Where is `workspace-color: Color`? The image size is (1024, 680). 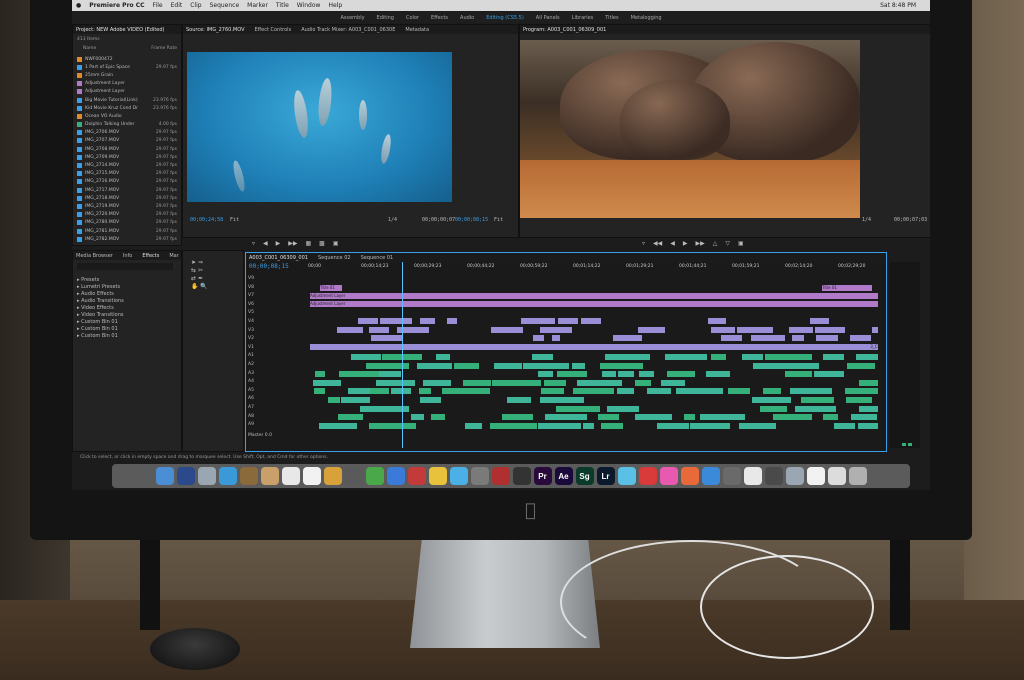 workspace-color: Color is located at coordinates (412, 18).